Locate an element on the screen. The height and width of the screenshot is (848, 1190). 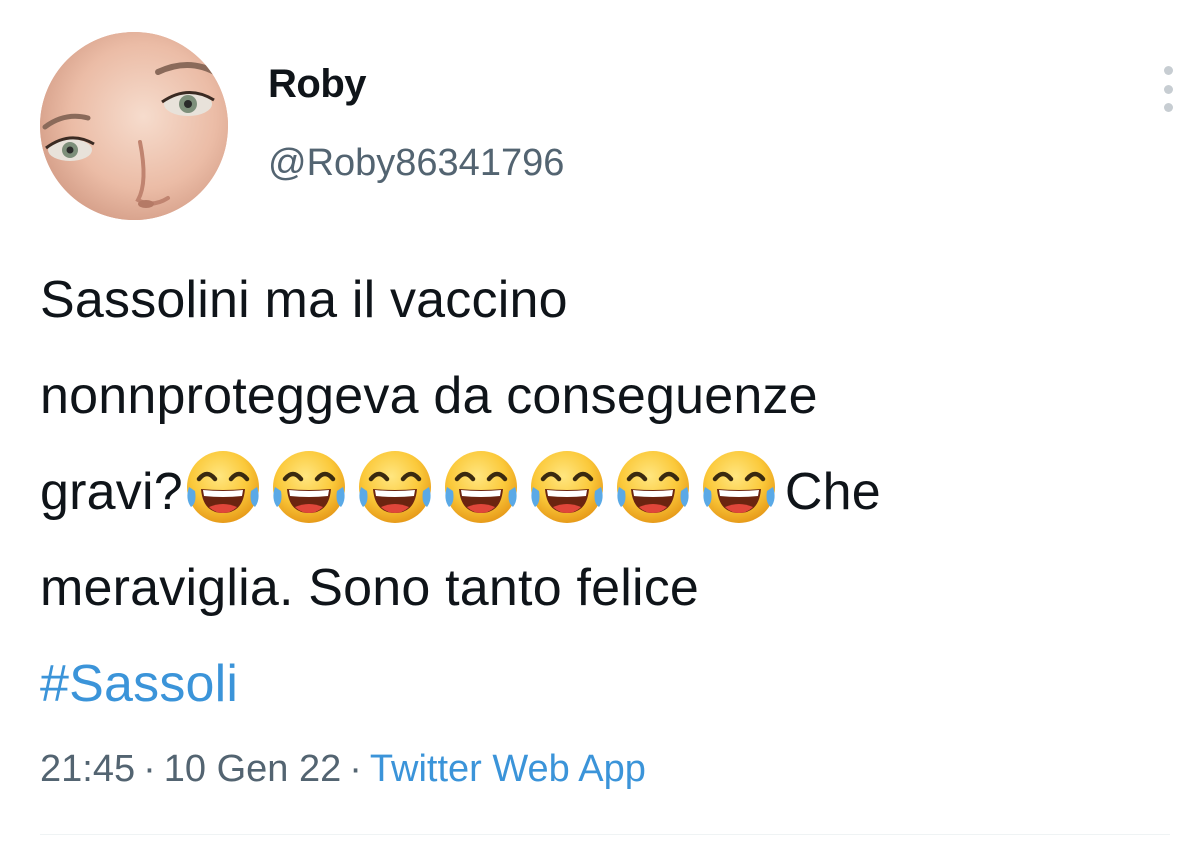
user-handle: @Roby86341796 is located at coordinates (416, 163).